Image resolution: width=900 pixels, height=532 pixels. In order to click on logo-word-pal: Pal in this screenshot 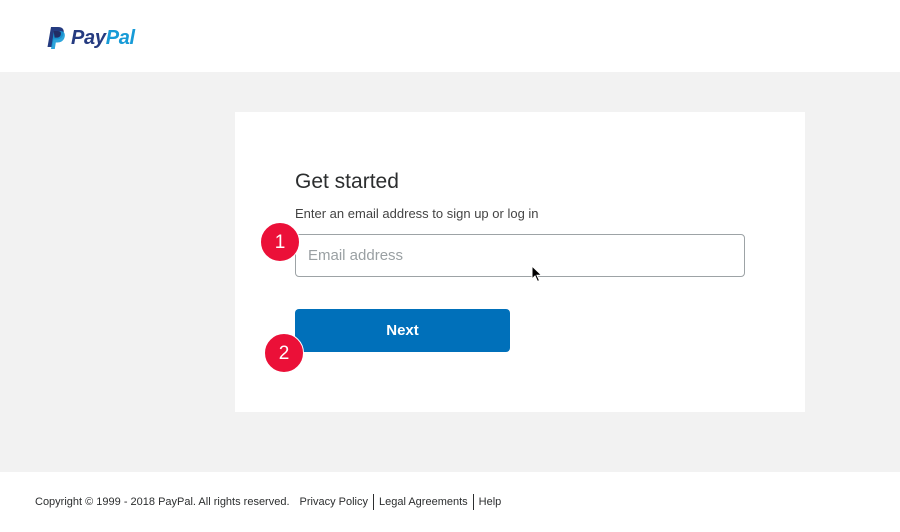, I will do `click(120, 38)`.